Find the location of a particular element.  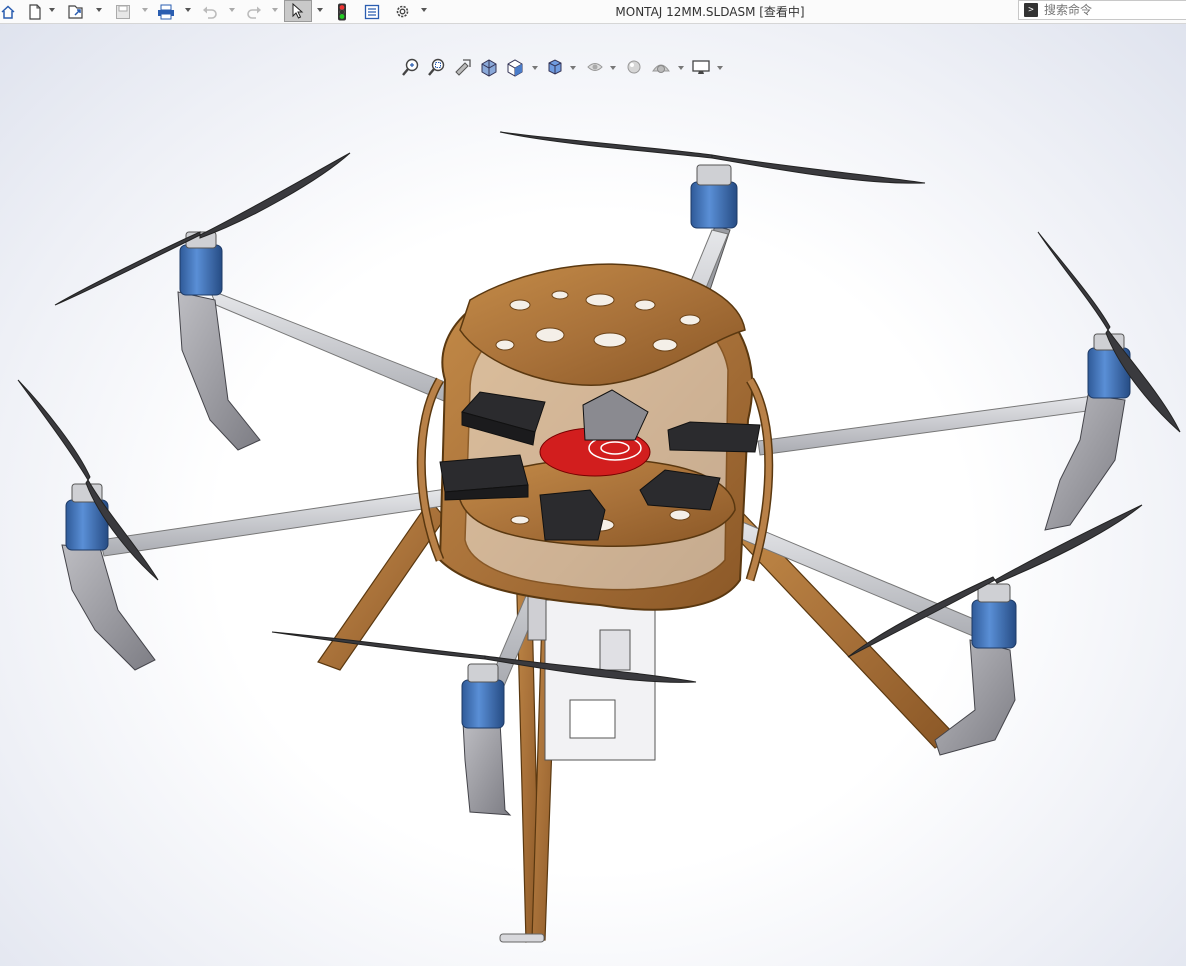

search-commands-box: > is located at coordinates (1102, 10).